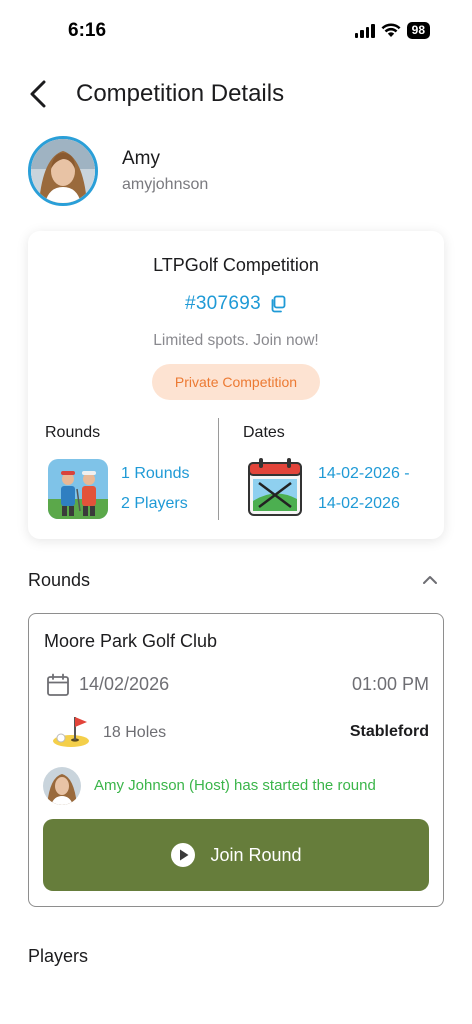  I want to click on page-title: Competition Details, so click(180, 93).